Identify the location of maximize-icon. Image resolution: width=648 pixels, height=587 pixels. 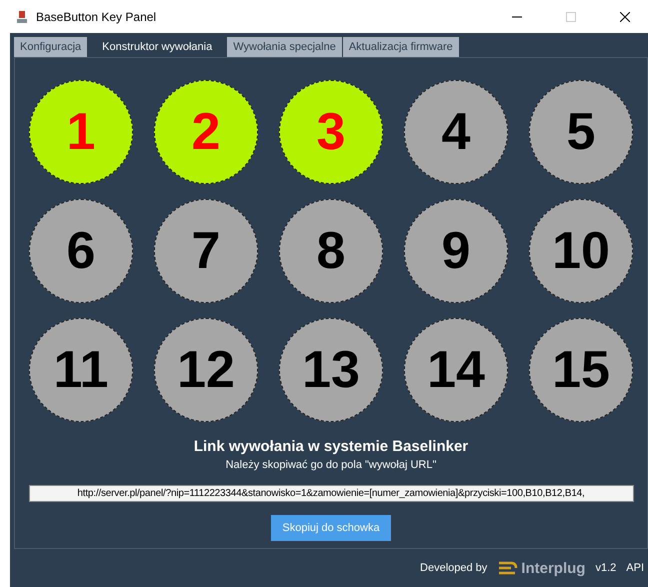
(571, 17).